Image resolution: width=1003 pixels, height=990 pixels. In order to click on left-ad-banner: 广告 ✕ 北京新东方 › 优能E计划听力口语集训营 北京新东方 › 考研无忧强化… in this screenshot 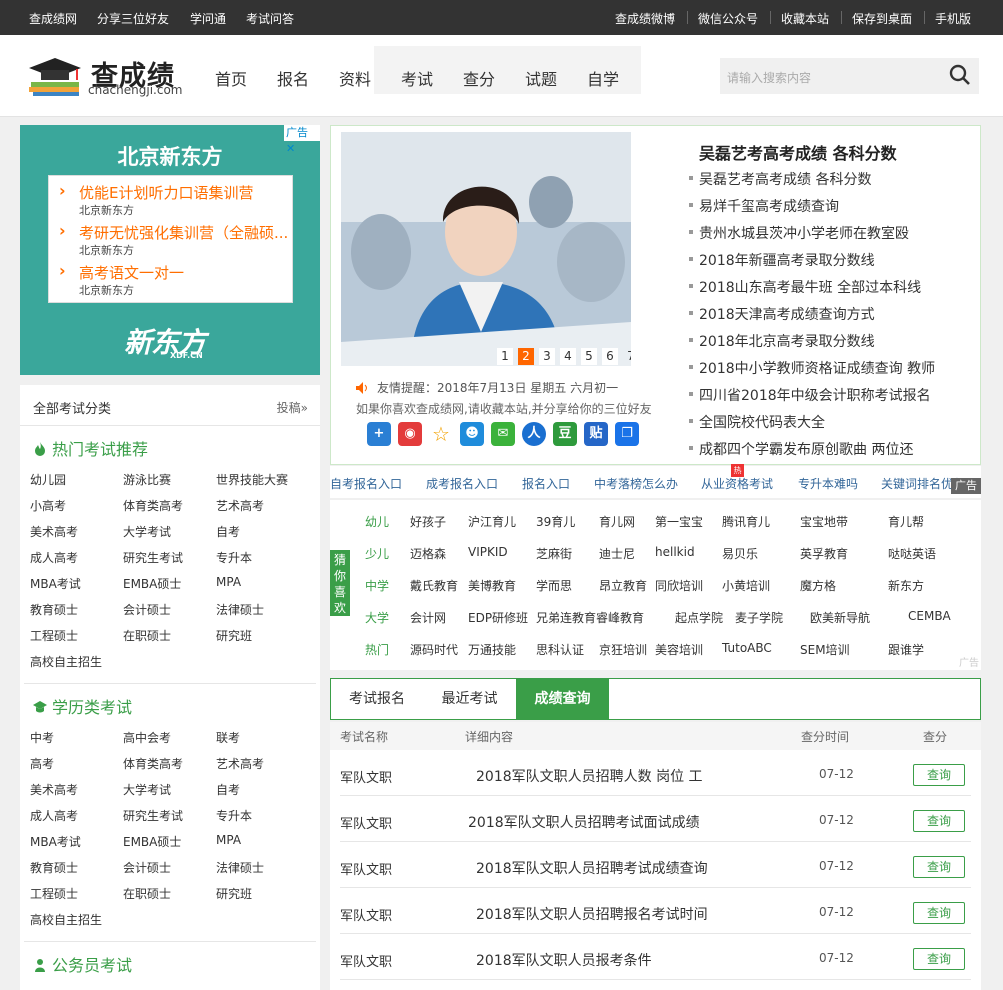, I will do `click(170, 250)`.